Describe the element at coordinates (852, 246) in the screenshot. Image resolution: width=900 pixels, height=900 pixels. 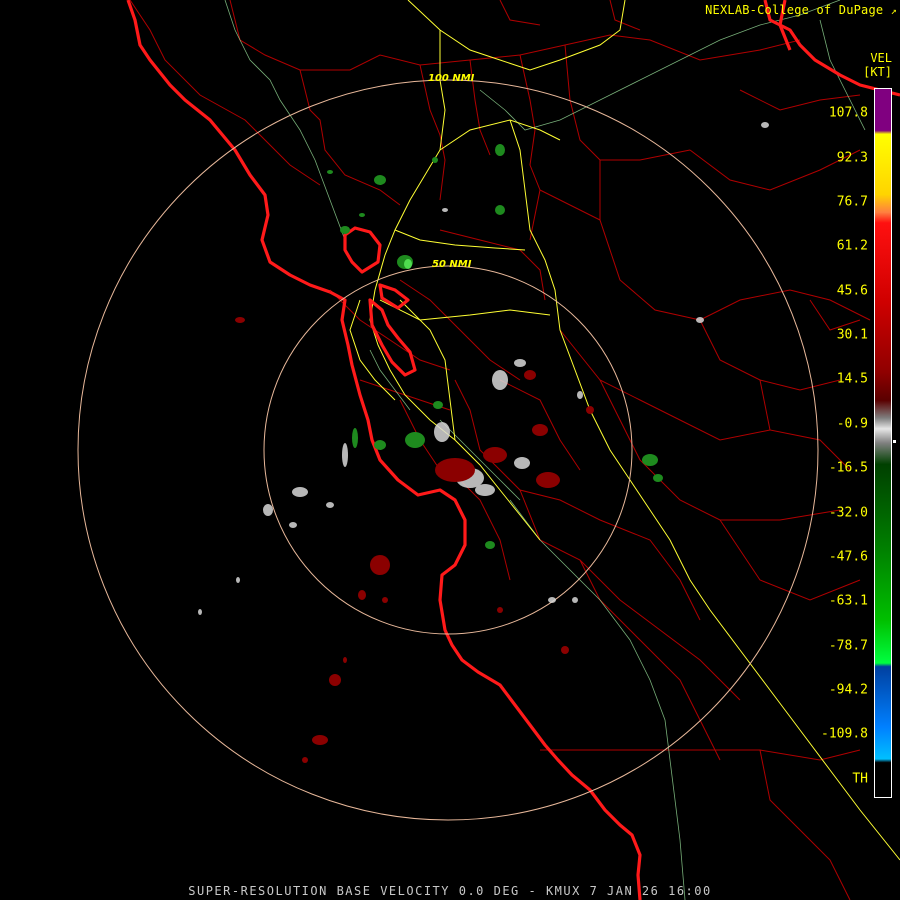
I see `scale-label: 61.2` at that location.